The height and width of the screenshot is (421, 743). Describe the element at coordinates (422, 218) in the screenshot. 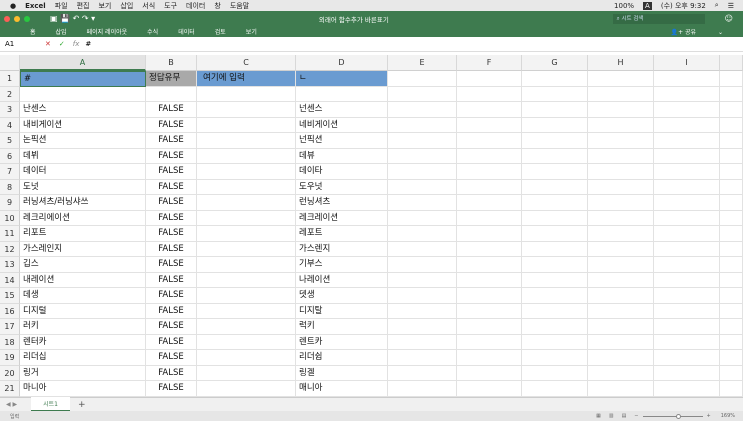

I see `cell-E10` at that location.